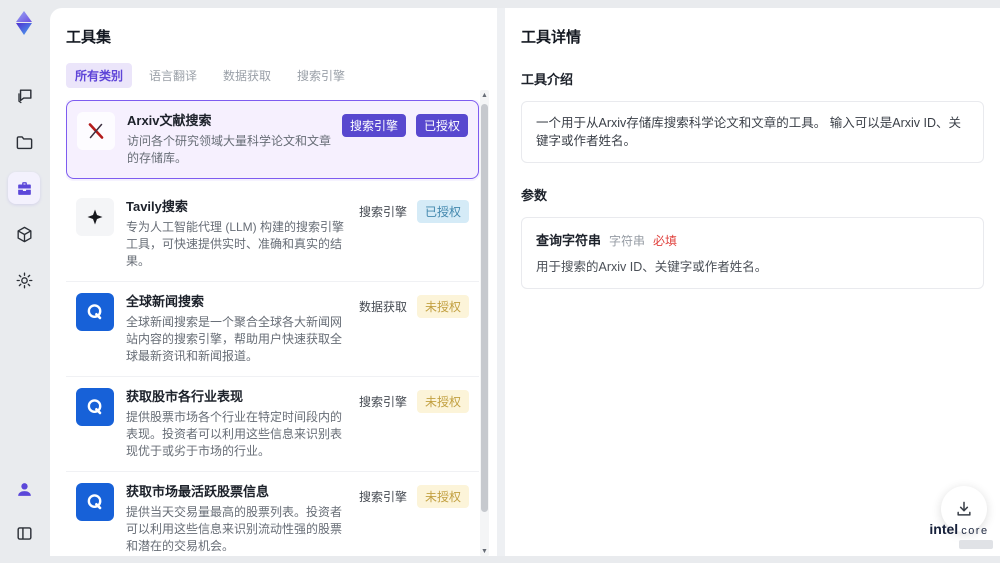 This screenshot has height=563, width=1000. Describe the element at coordinates (976, 544) in the screenshot. I see `intel-sub-badge` at that location.